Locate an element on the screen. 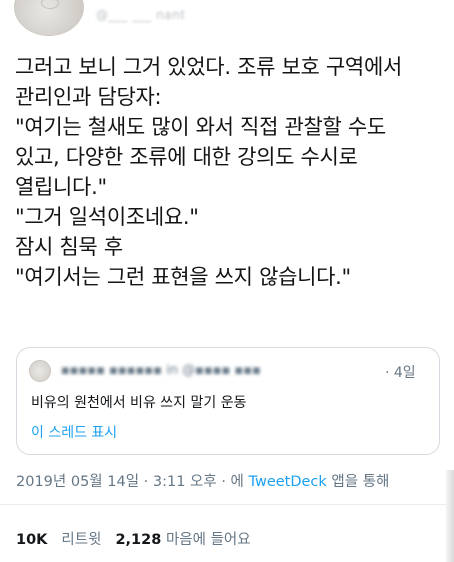 This screenshot has height=562, width=454. show-thread-link: 이 스레드 표시 is located at coordinates (74, 432).